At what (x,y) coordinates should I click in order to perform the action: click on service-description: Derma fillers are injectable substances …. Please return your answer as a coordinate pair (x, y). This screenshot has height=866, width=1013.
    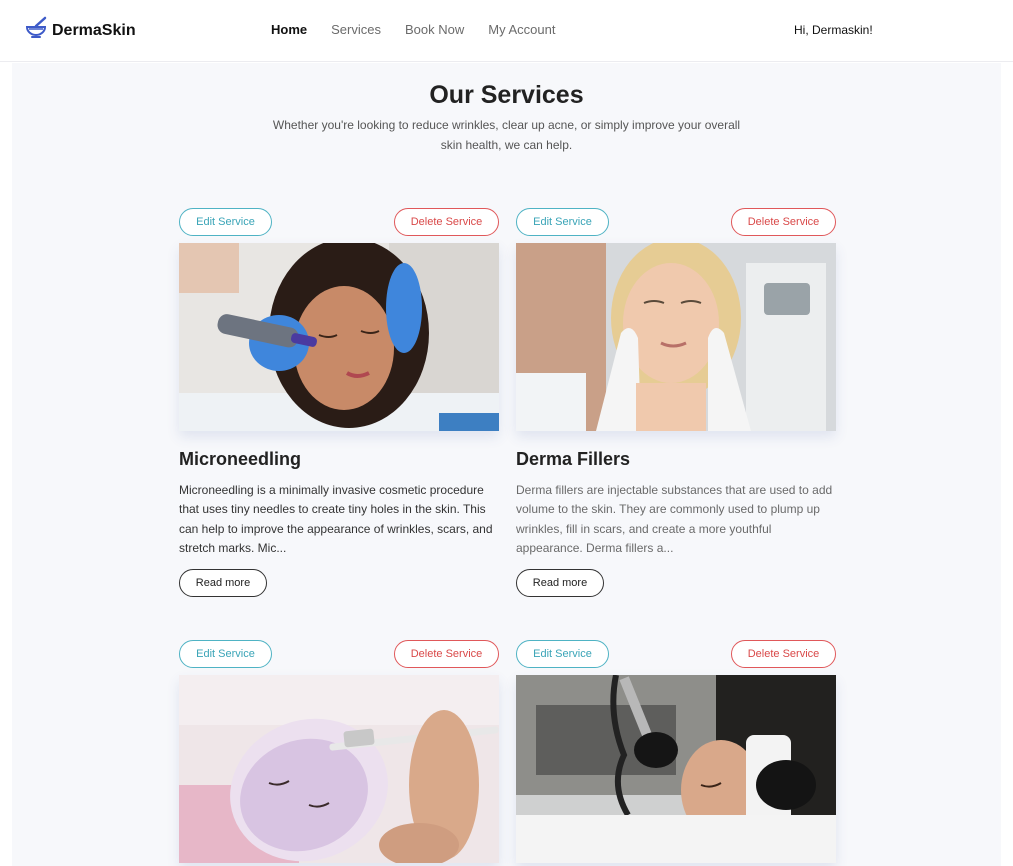
    Looking at the image, I should click on (674, 519).